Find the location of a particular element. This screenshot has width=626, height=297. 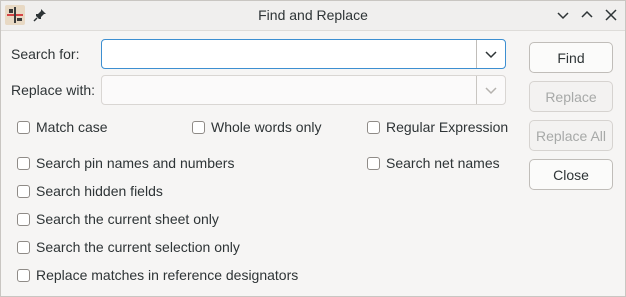

replace-combobox is located at coordinates (303, 90).